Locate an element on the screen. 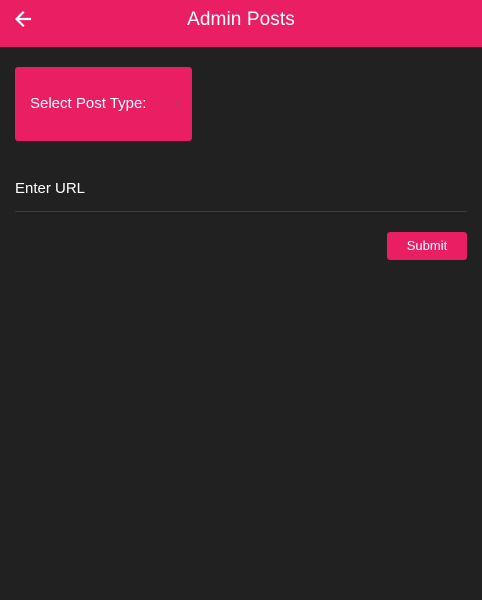  post-type-label: Select Post Type: is located at coordinates (88, 103).